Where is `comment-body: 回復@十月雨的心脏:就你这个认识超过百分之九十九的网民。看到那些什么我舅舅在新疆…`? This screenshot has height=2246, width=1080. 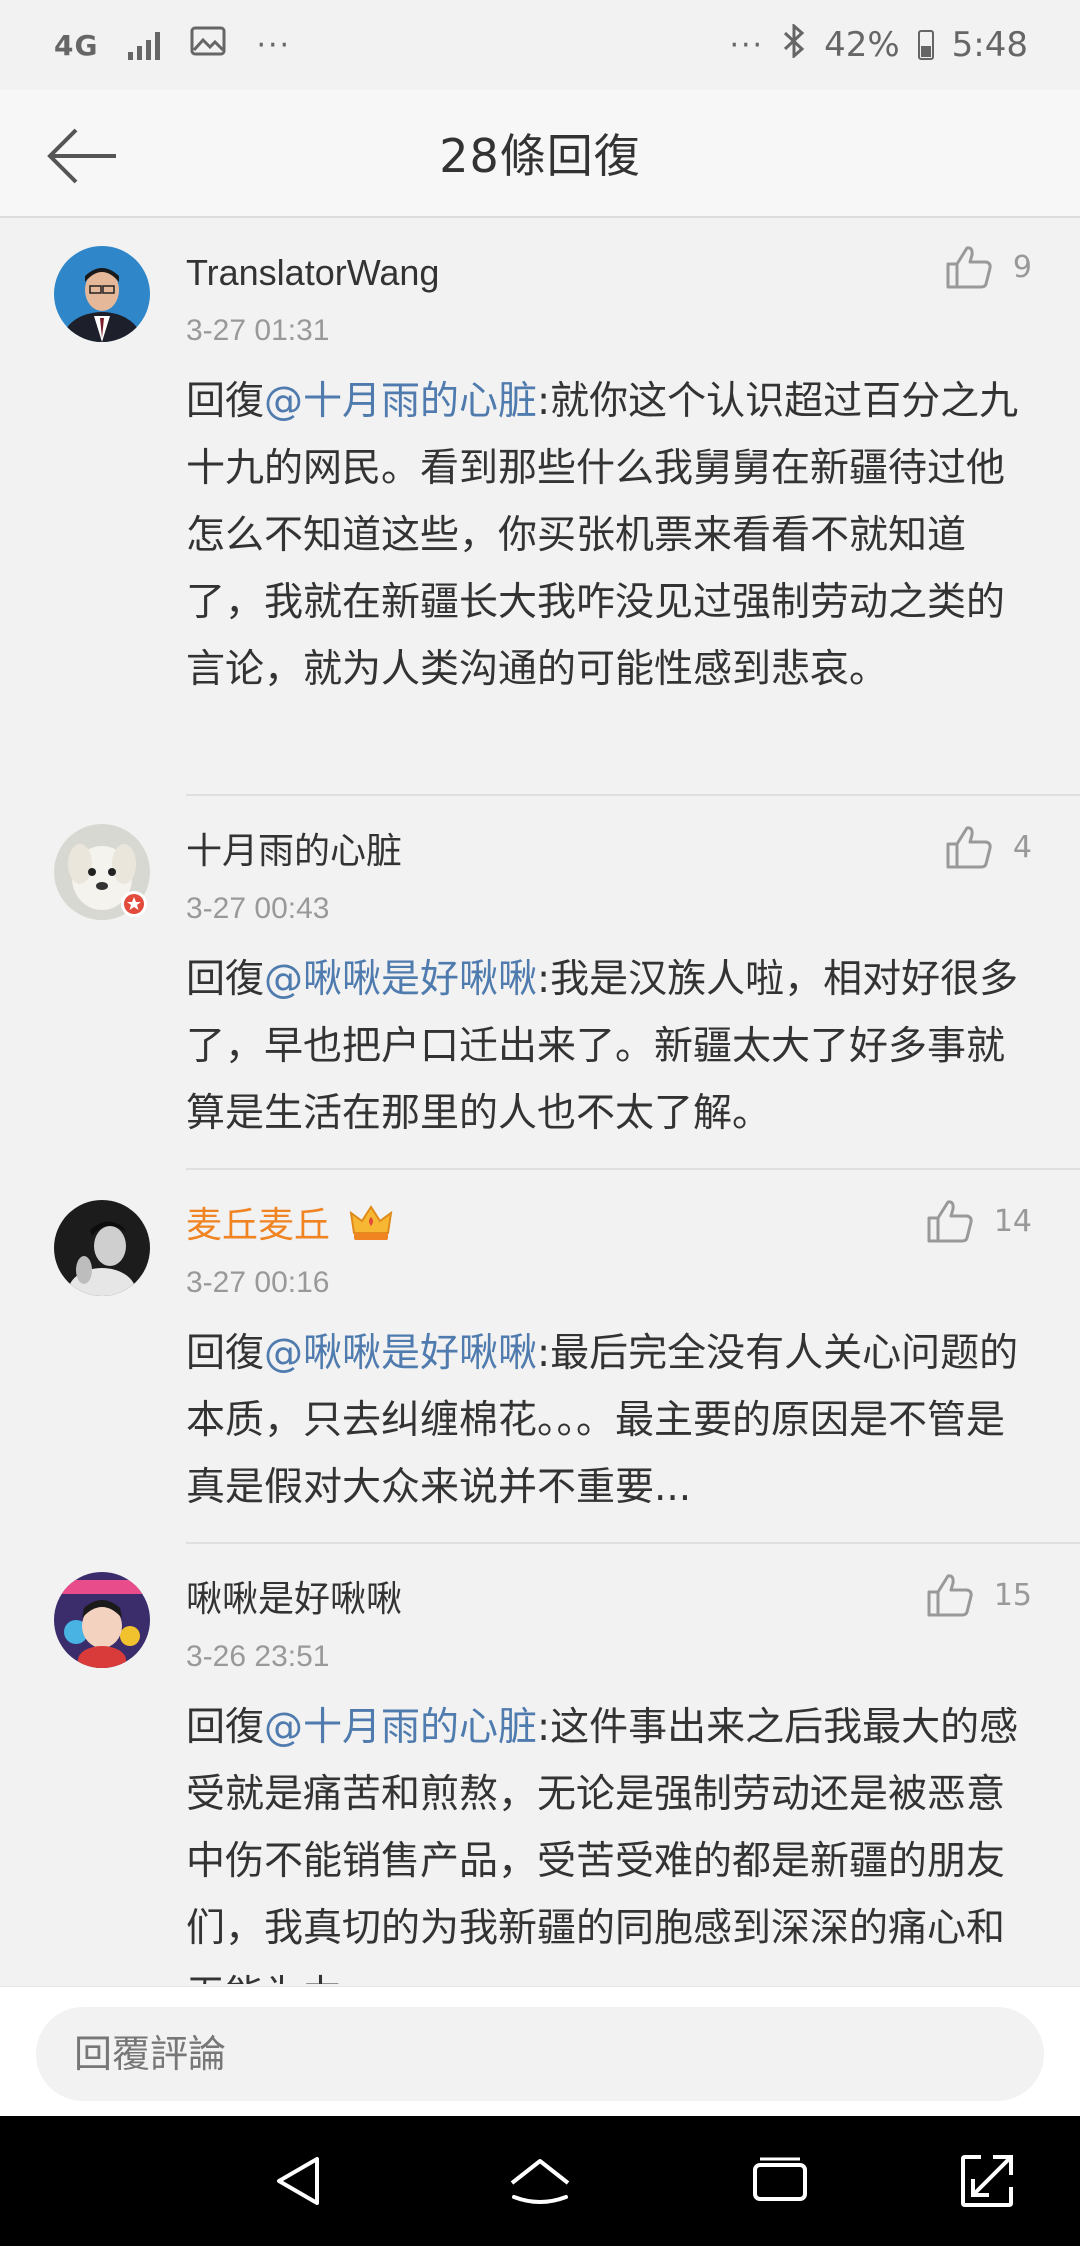
comment-body: 回復@十月雨的心脏:就你这个认识超过百分之九十九的网民。看到那些什么我舅舅在新疆… is located at coordinates (613, 535).